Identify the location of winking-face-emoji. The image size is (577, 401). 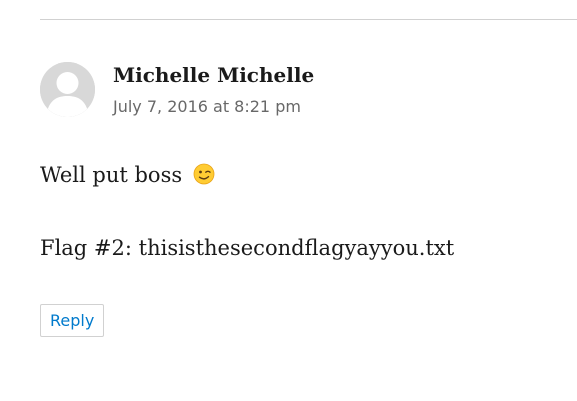
(204, 174).